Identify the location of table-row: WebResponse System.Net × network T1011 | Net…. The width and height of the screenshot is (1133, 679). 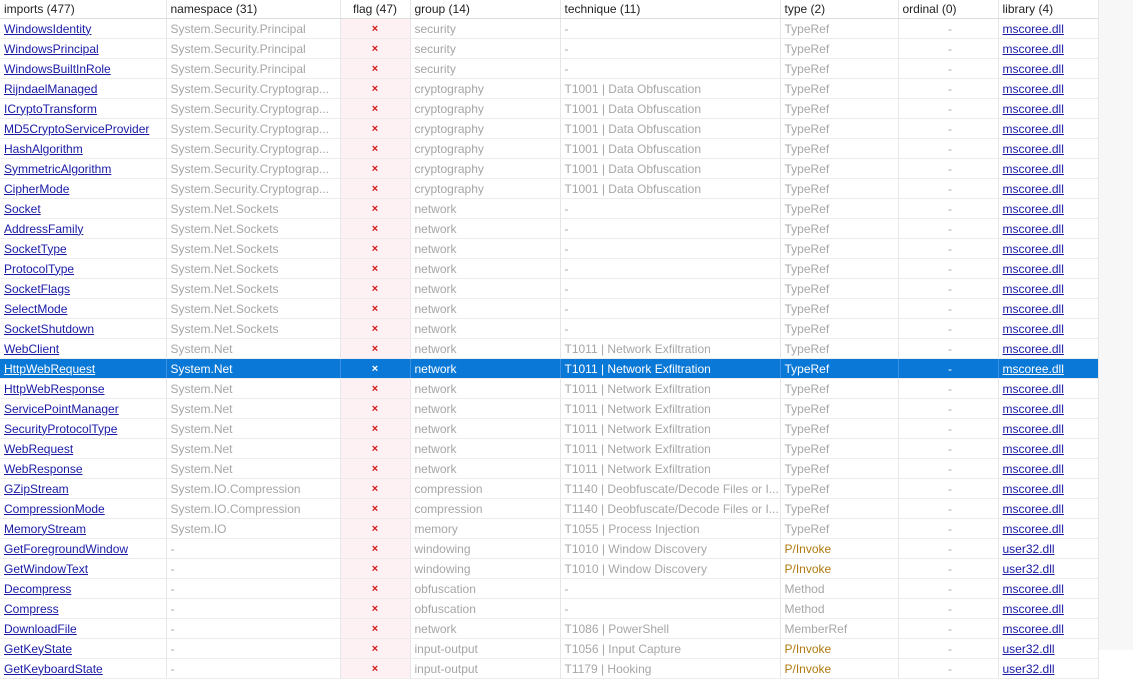
(549, 468).